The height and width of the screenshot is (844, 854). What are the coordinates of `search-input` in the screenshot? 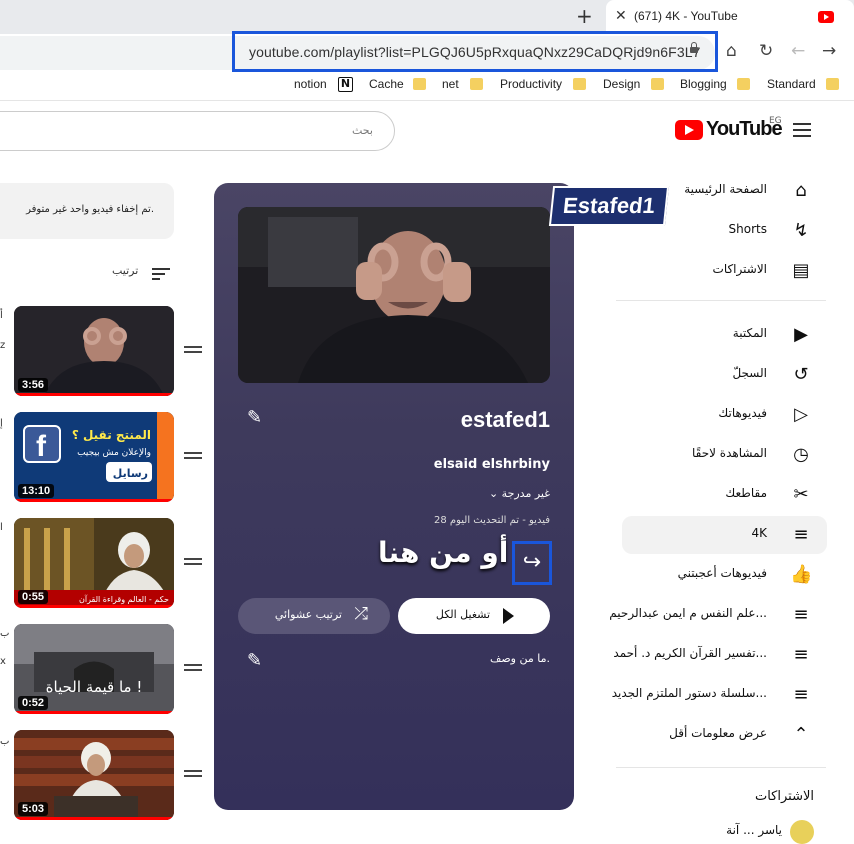 It's located at (197, 131).